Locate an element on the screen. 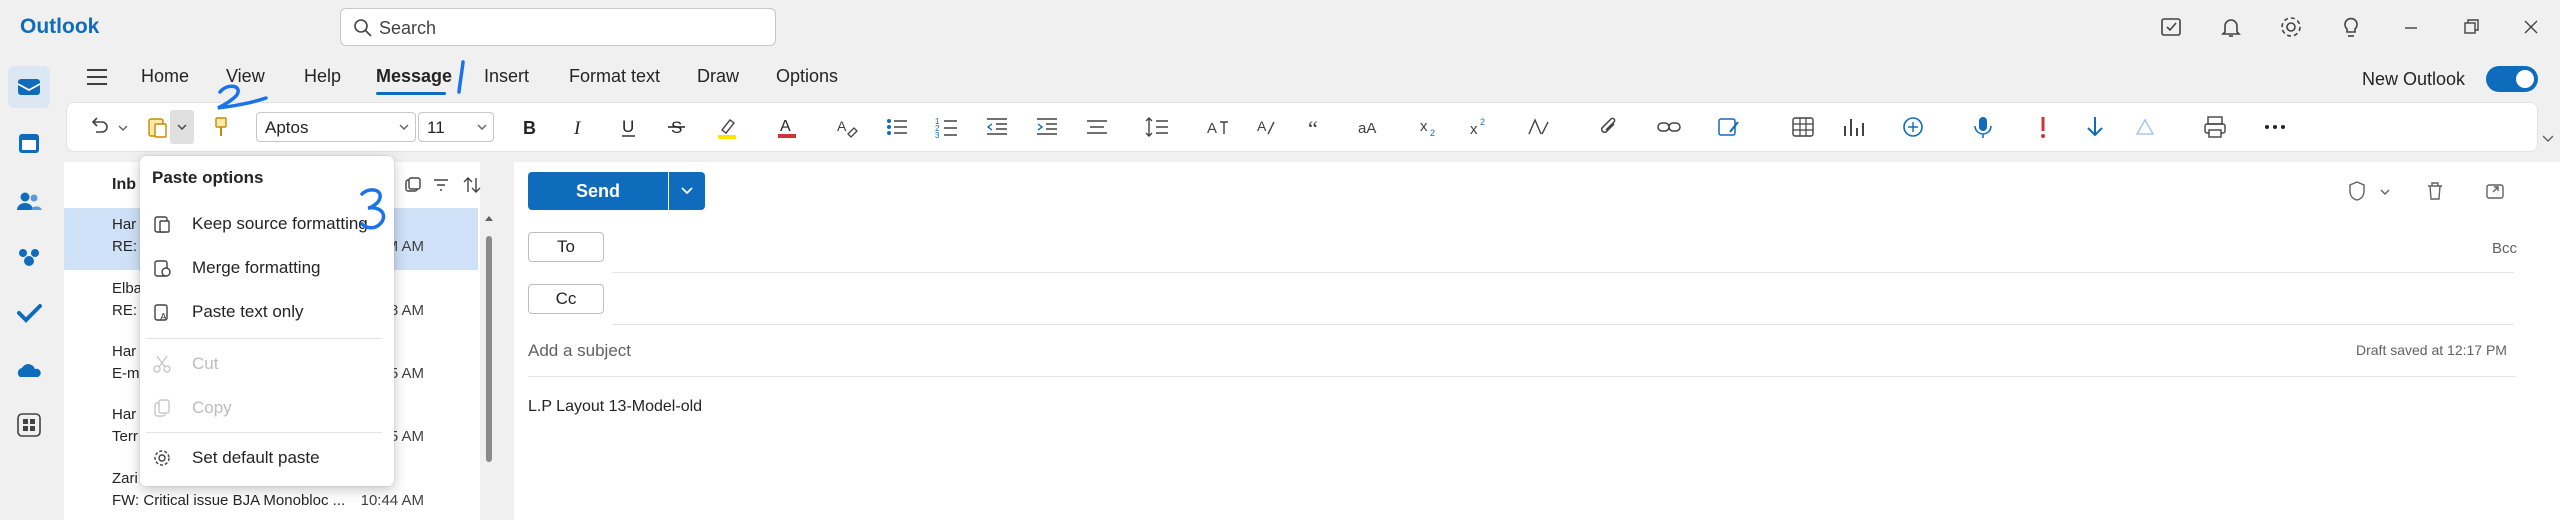 The height and width of the screenshot is (520, 2560). sensitivity-icon is located at coordinates (2145, 127).